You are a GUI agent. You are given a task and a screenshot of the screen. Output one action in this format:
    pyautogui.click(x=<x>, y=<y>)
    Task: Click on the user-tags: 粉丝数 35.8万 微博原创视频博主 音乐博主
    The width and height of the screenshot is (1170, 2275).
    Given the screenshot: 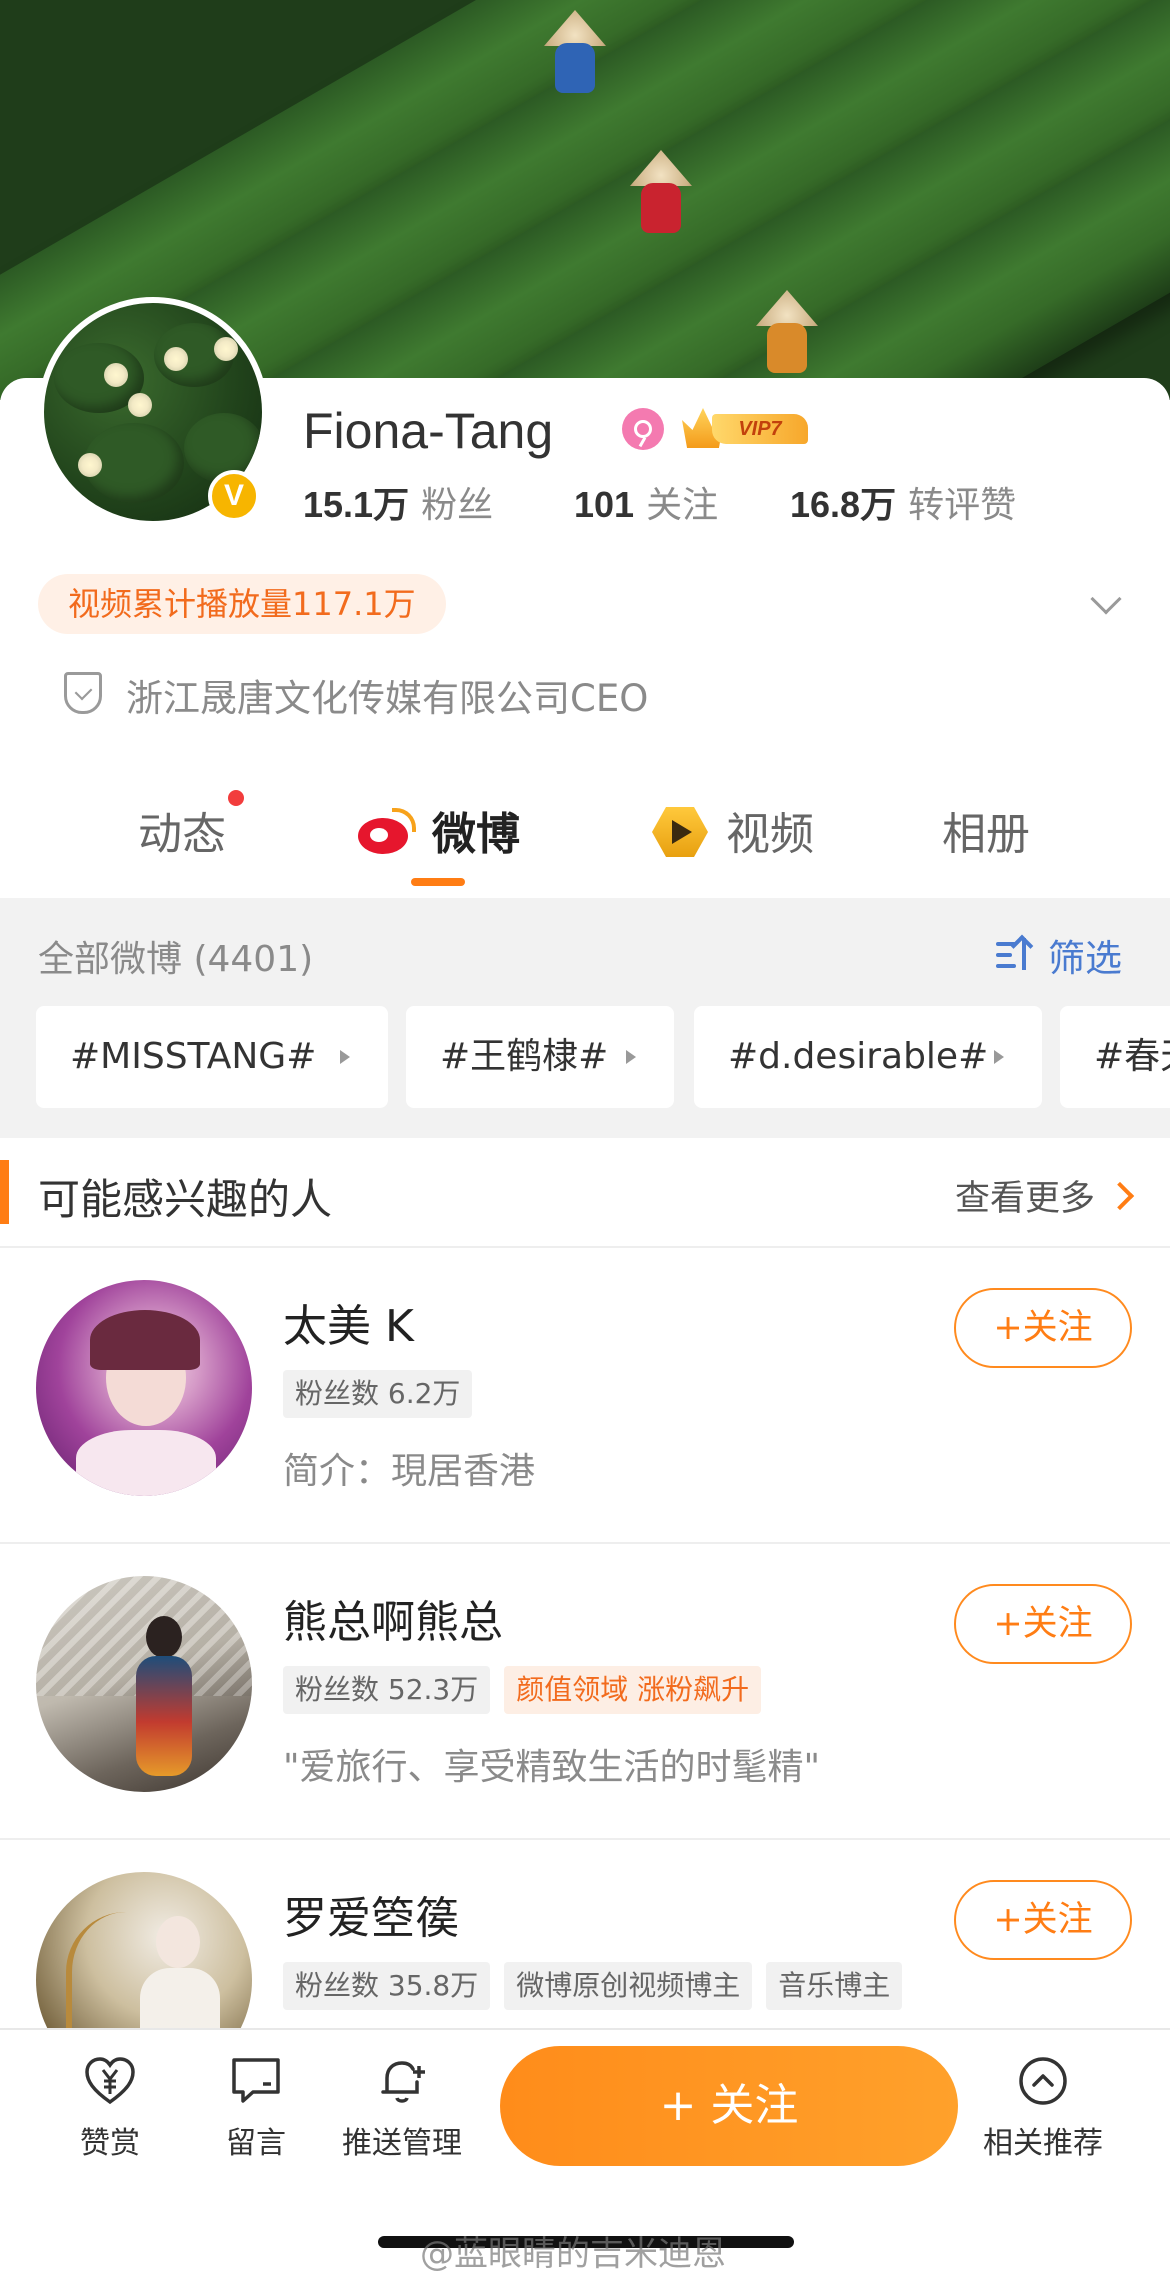 What is the action you would take?
    pyautogui.click(x=599, y=1986)
    